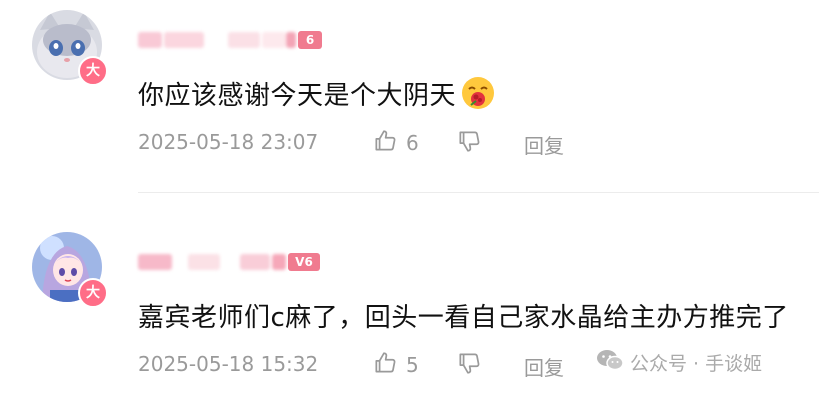 Image resolution: width=819 pixels, height=400 pixels. I want to click on watermark: 公众号 · 手谈姬, so click(679, 362).